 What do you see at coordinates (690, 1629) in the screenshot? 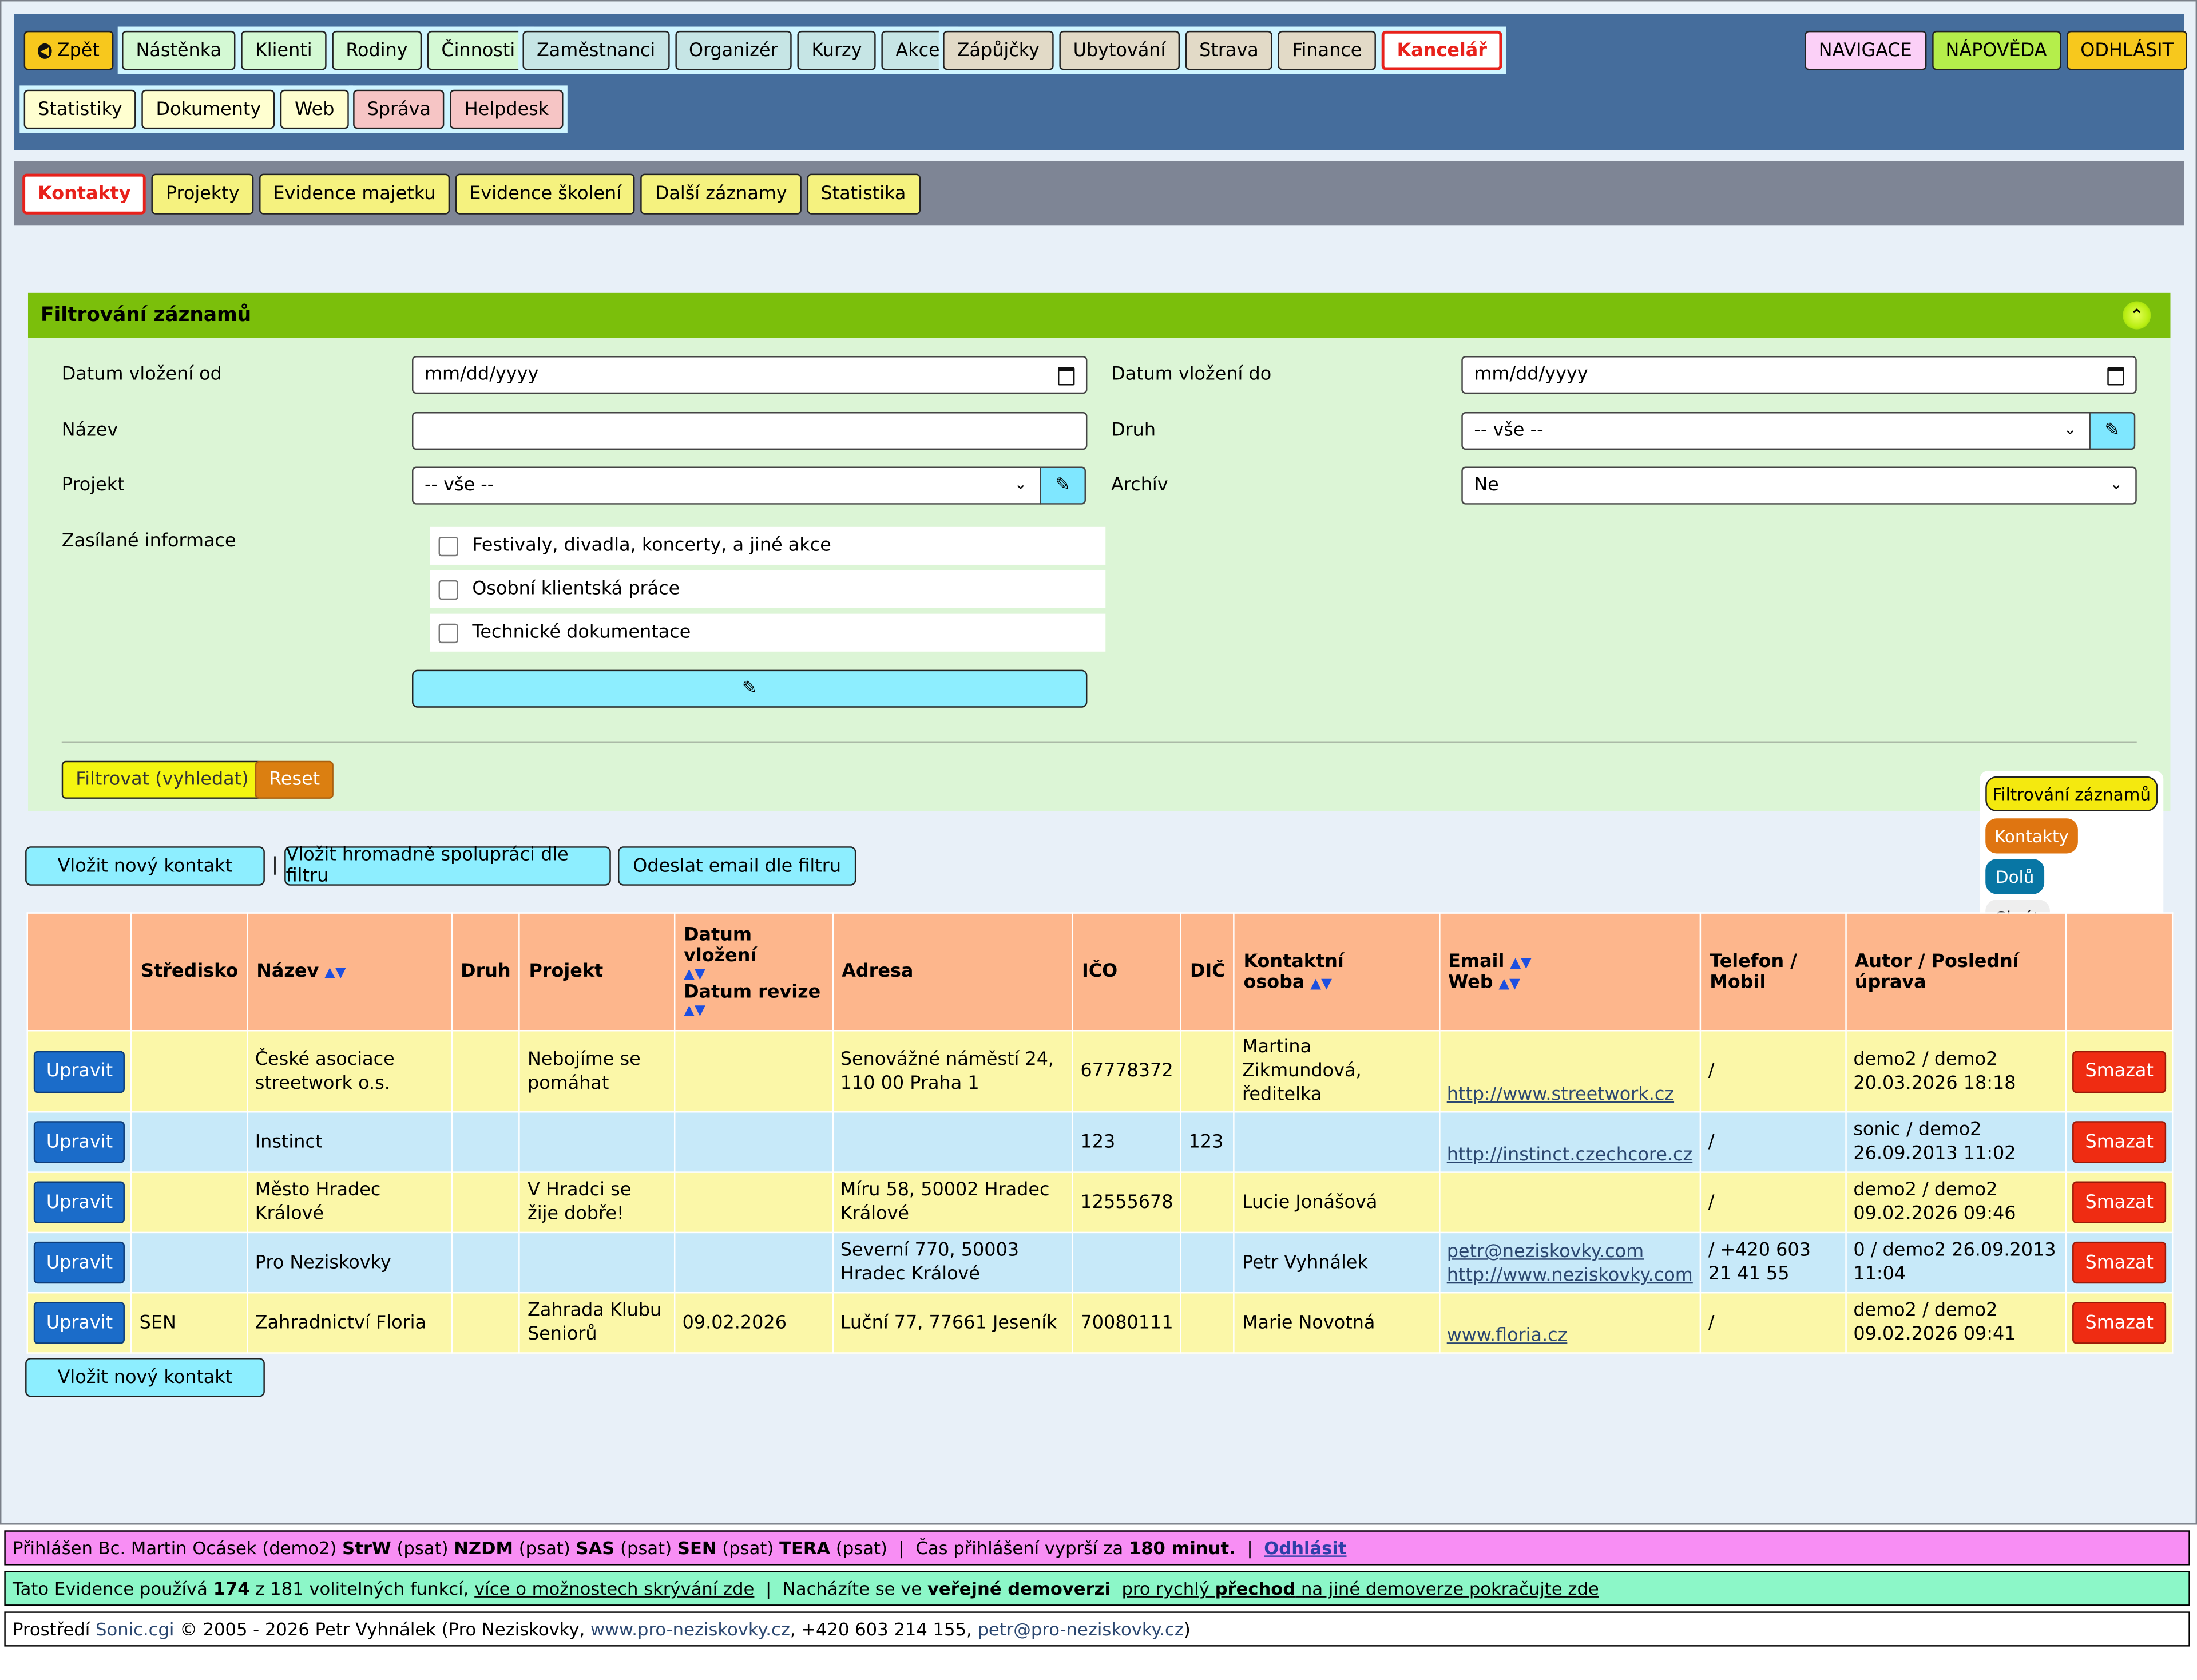
I see `footer-site-link: www.pro-neziskovky.cz` at bounding box center [690, 1629].